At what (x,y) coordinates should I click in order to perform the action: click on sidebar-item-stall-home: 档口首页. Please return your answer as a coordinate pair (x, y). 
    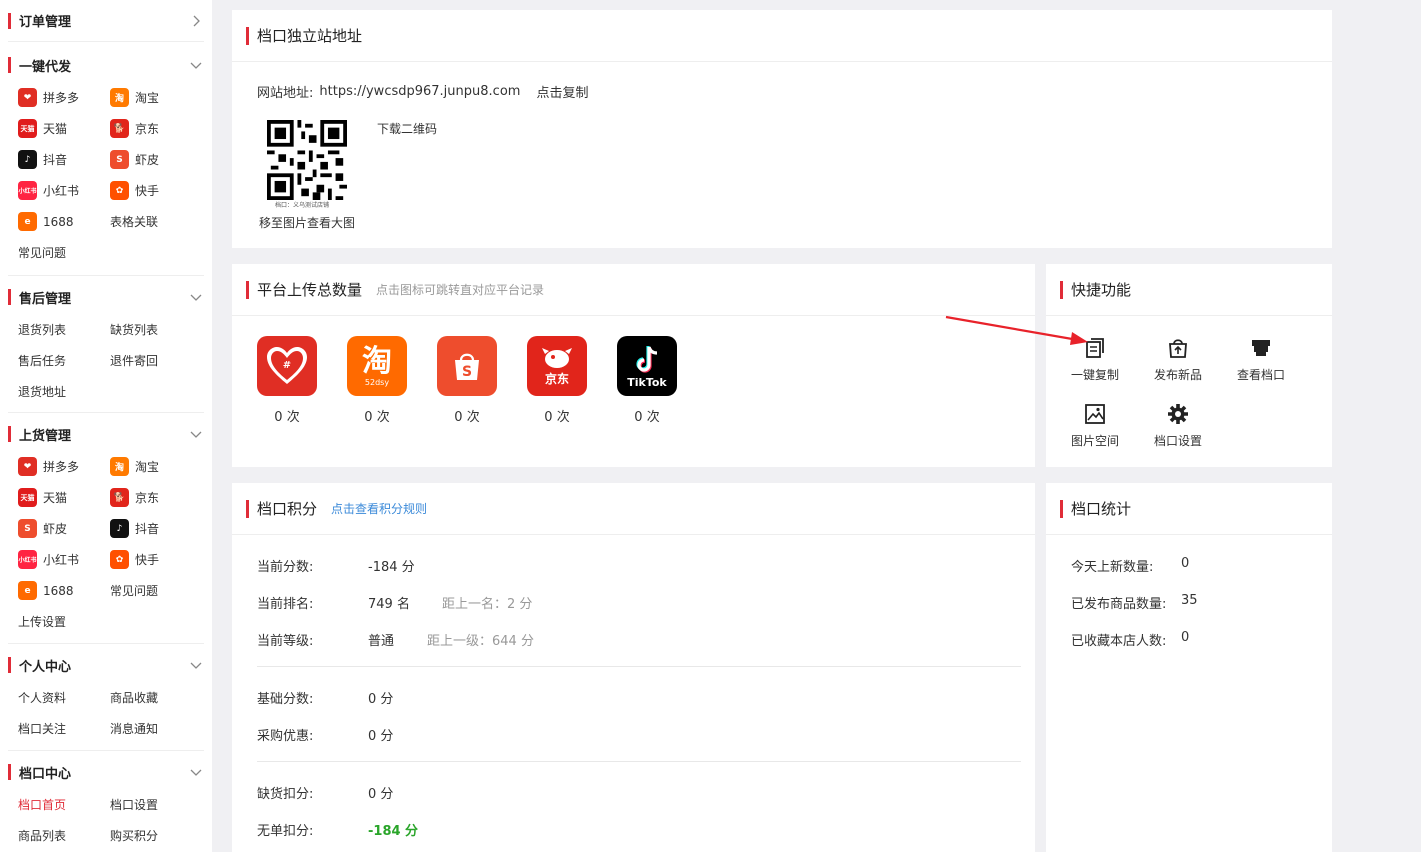
    Looking at the image, I should click on (54, 804).